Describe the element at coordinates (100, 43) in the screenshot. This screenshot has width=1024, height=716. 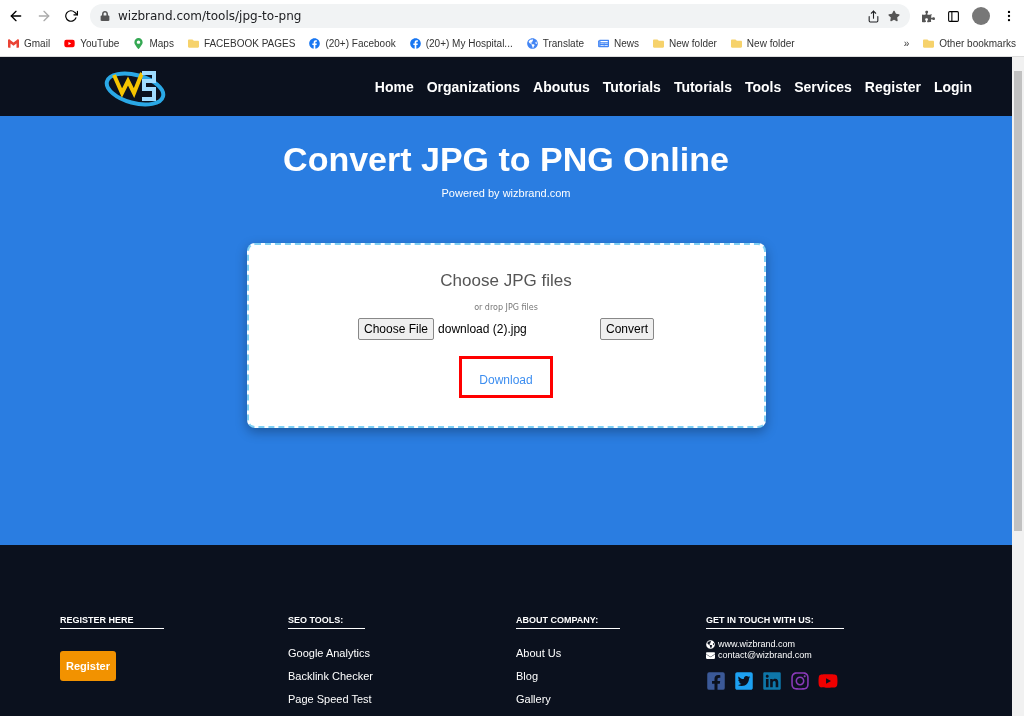
I see `bookmark: YouTube` at that location.